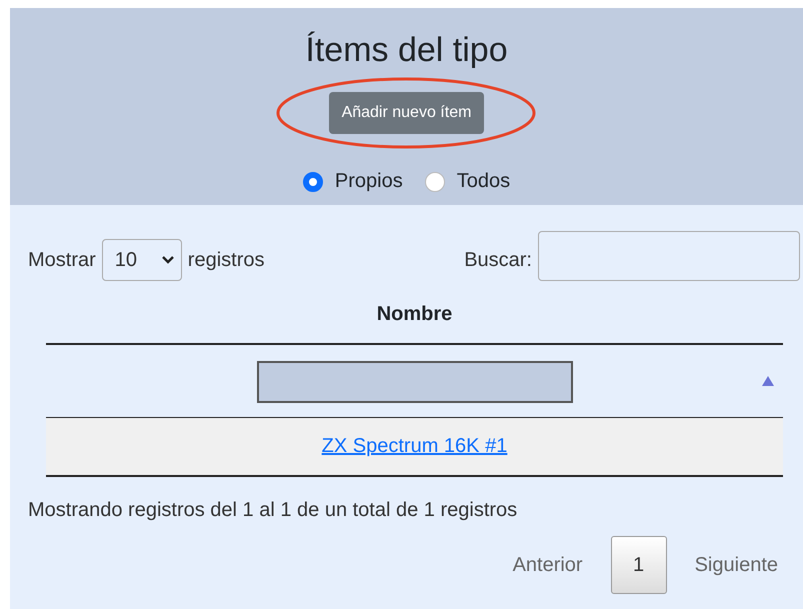 The width and height of the screenshot is (803, 609). I want to click on search-field, so click(669, 256).